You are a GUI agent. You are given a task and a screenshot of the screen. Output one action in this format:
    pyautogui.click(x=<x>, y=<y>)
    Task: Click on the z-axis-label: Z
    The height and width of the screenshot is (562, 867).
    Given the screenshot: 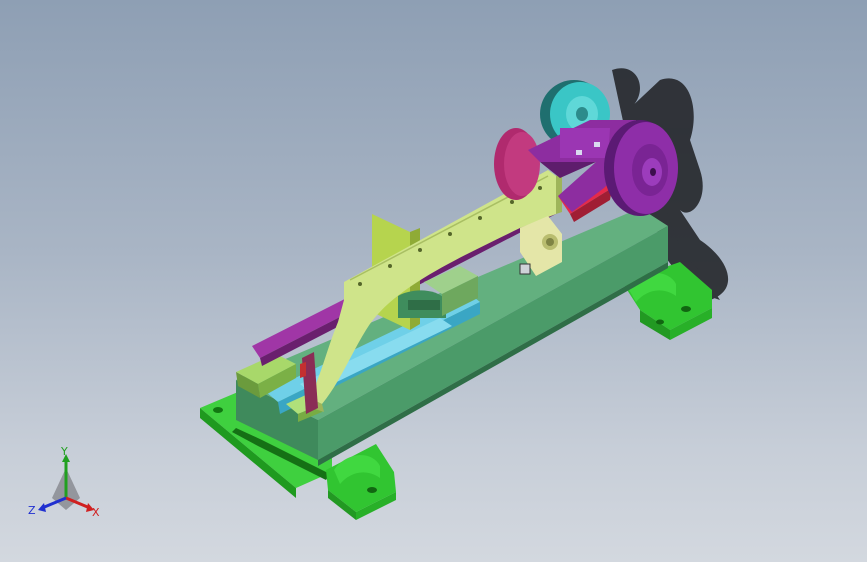 What is the action you would take?
    pyautogui.click(x=32, y=510)
    